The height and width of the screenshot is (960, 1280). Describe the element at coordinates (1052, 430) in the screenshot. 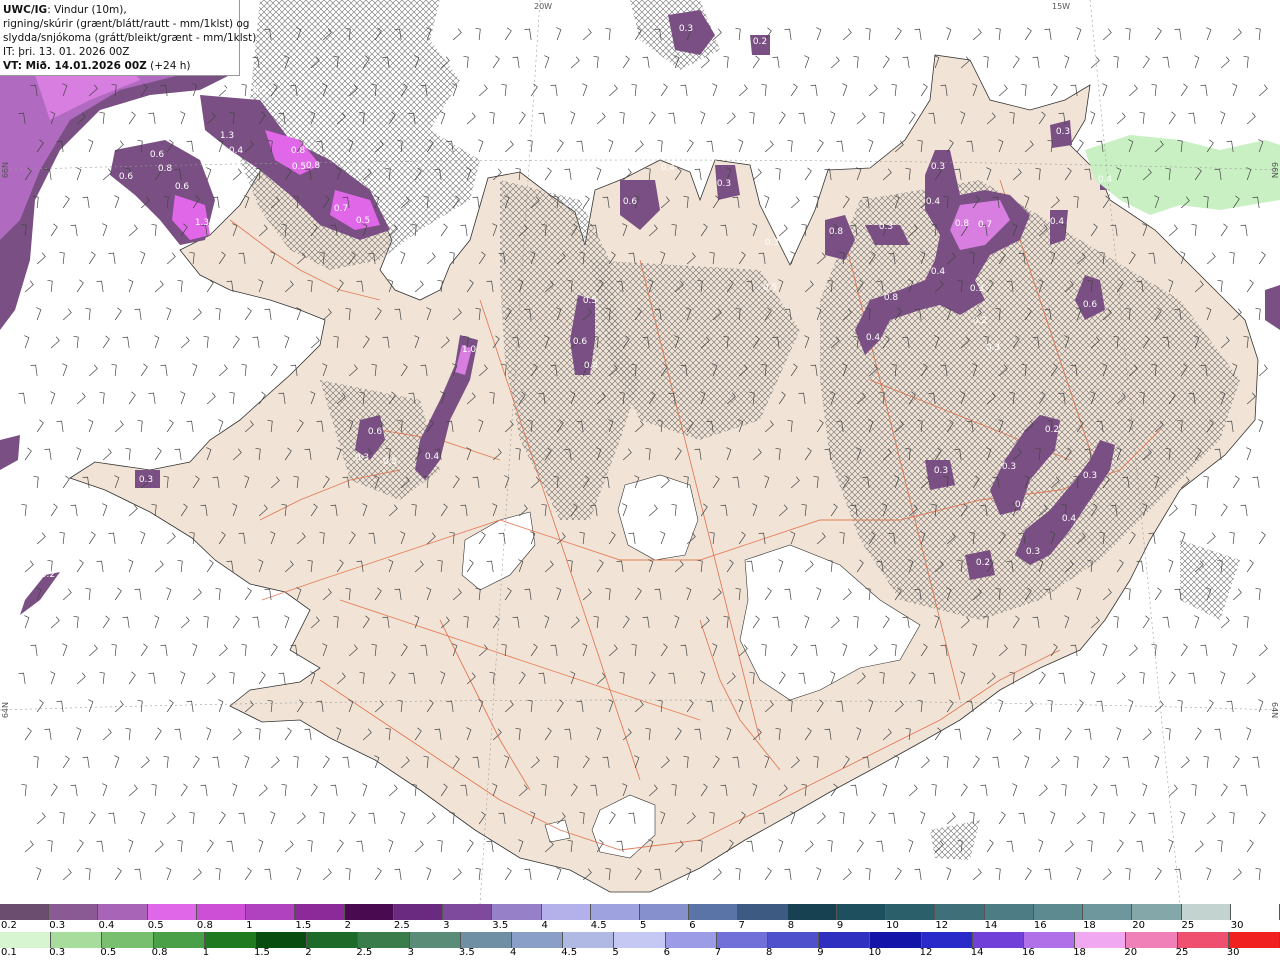

I see `precip-value-label: 0.2` at that location.